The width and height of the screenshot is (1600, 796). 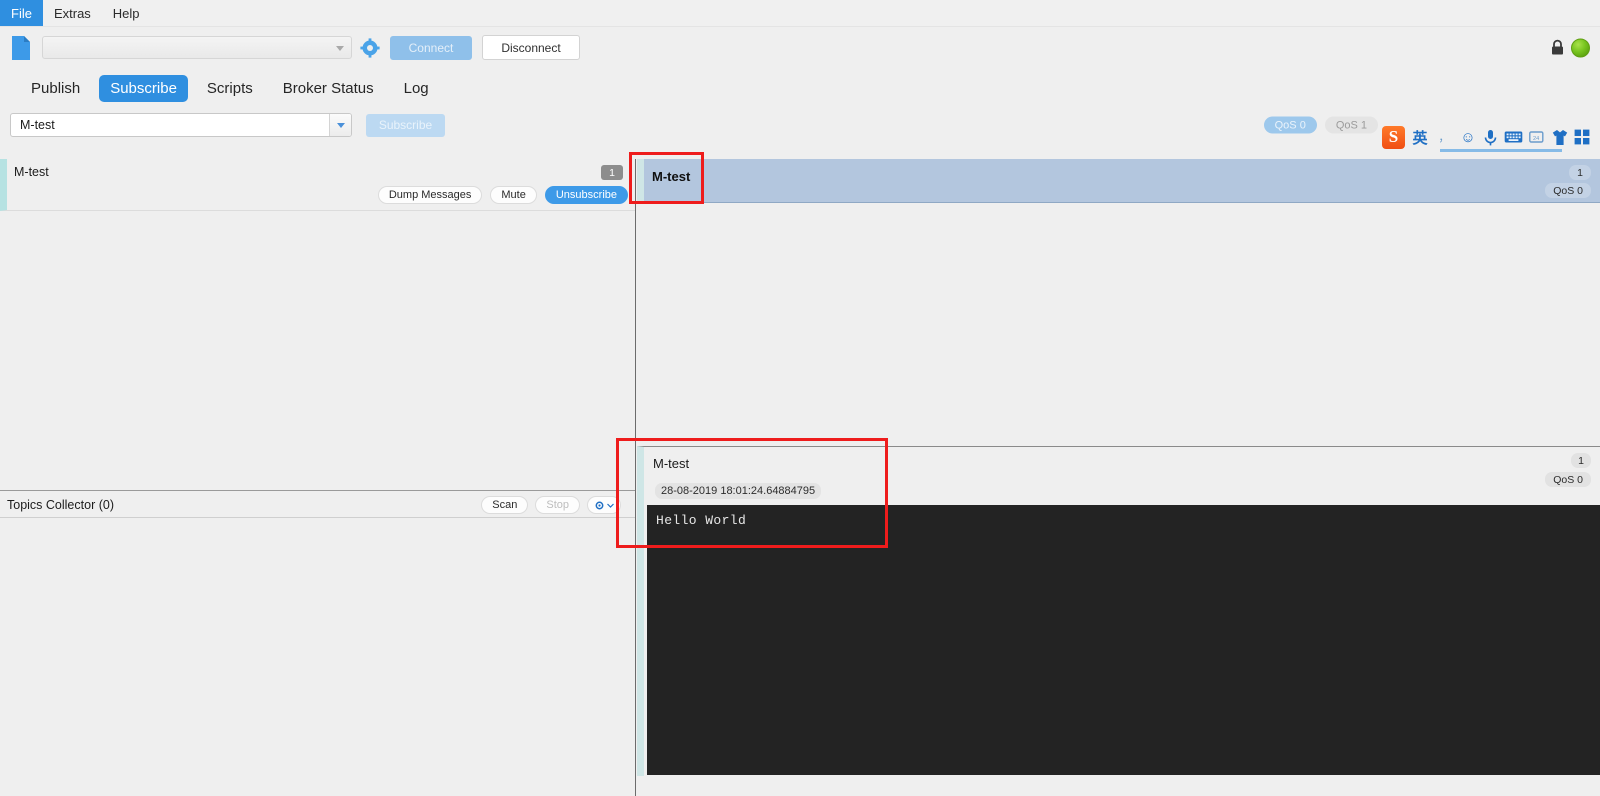 I want to click on voice-input-icon, so click(x=1490, y=137).